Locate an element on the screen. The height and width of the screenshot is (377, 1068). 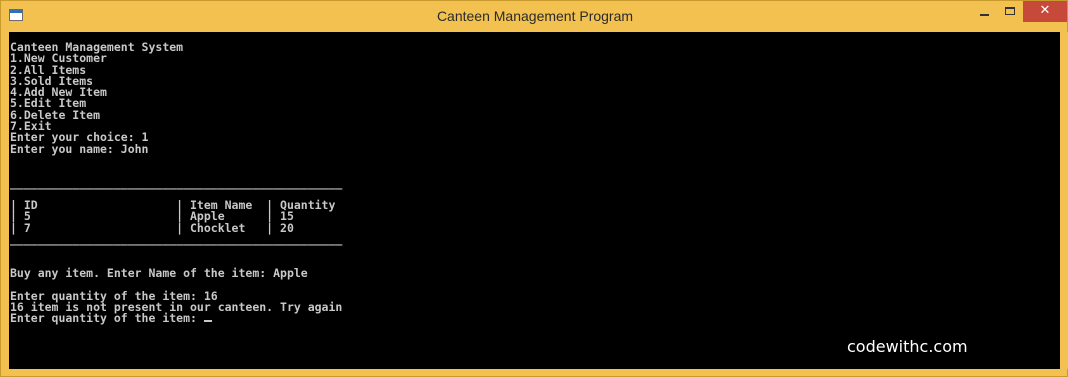
maximize-button is located at coordinates (1010, 11).